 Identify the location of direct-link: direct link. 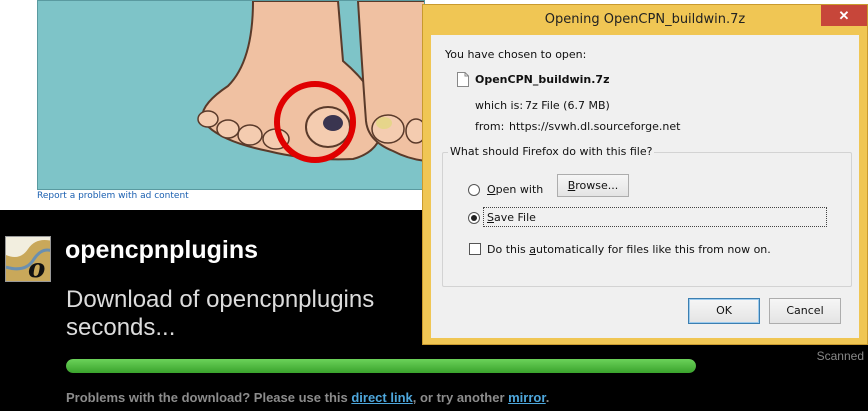
(381, 397).